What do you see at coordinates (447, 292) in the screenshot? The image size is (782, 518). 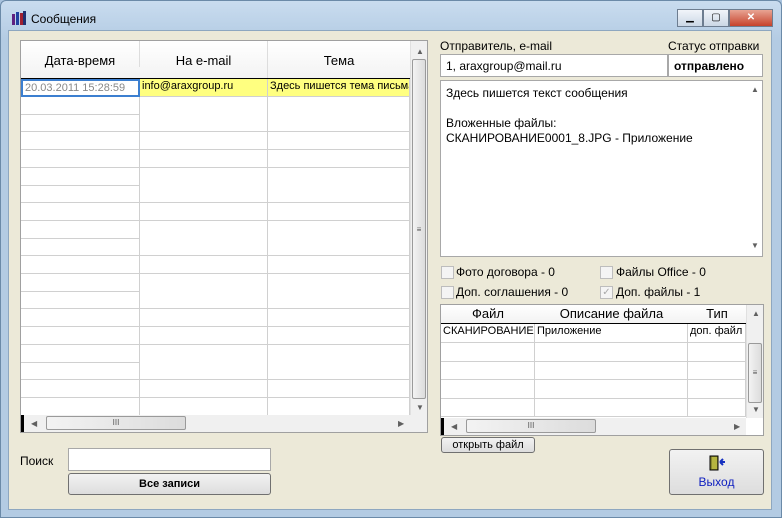 I see `checkbox-agreements` at bounding box center [447, 292].